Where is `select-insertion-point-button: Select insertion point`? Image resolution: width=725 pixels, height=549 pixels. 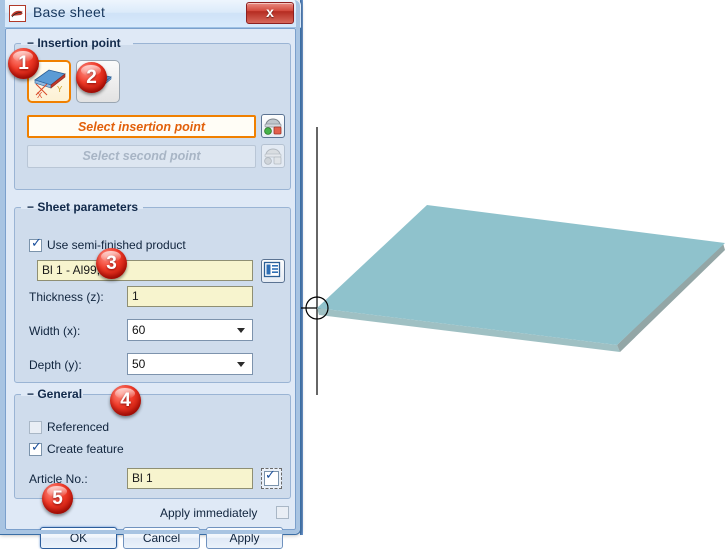 select-insertion-point-button: Select insertion point is located at coordinates (141, 126).